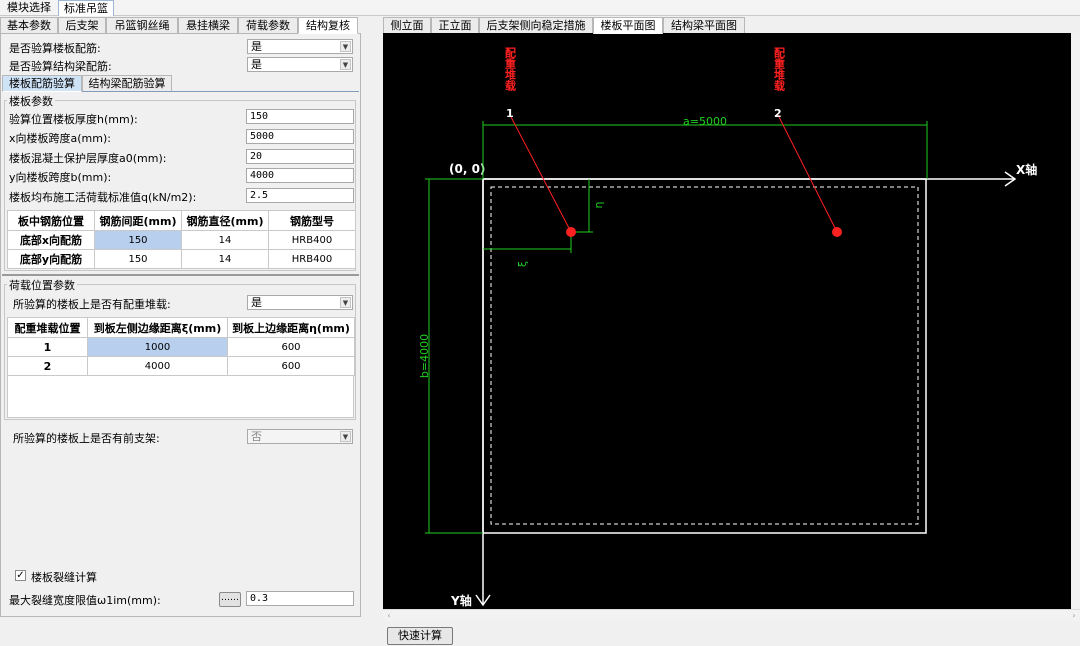  I want to click on dim-xi-label: ξ, so click(522, 264).